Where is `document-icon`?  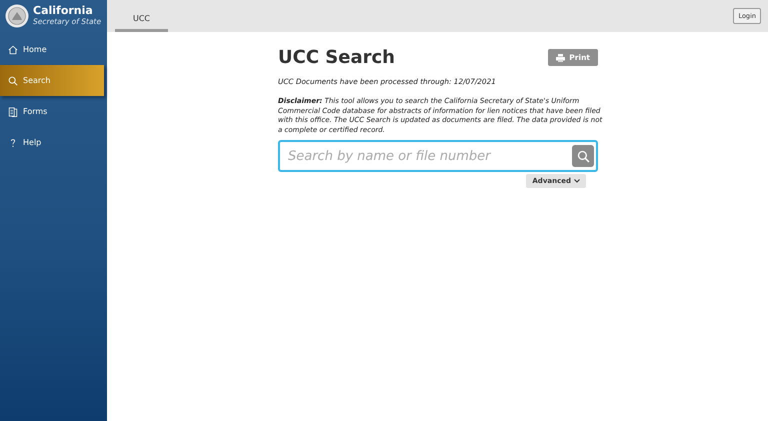
document-icon is located at coordinates (13, 111).